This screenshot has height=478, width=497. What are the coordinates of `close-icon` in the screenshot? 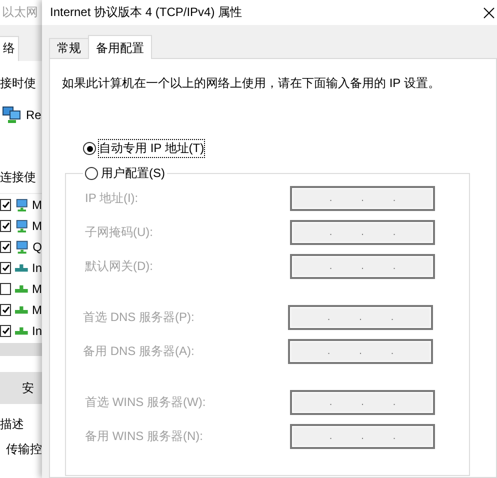 It's located at (489, 12).